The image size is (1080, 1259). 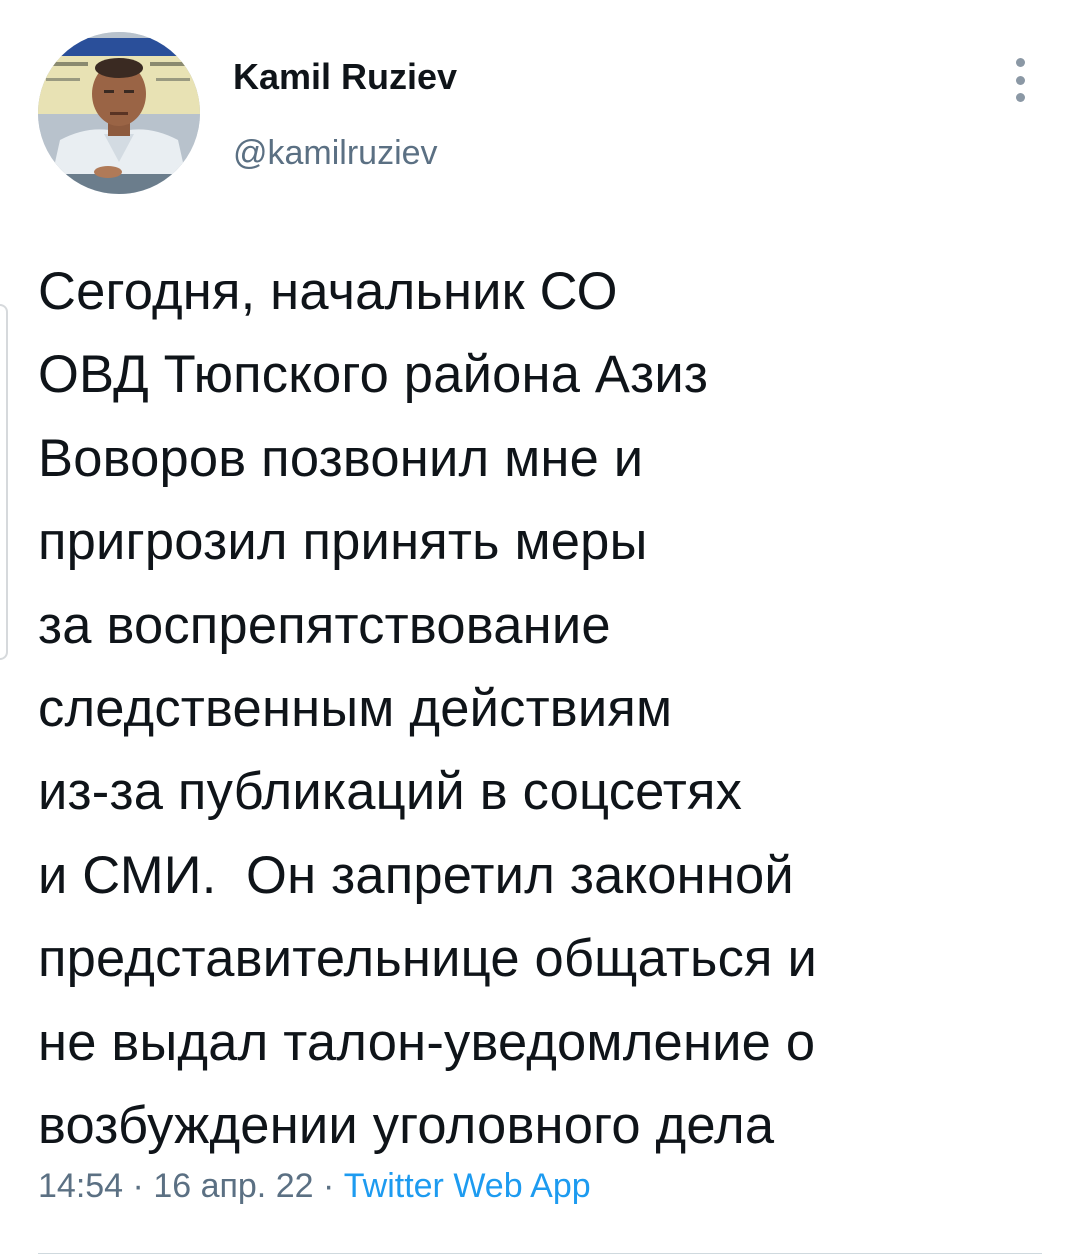 What do you see at coordinates (428, 959) in the screenshot?
I see `tweet-text-line: представительнице общаться и` at bounding box center [428, 959].